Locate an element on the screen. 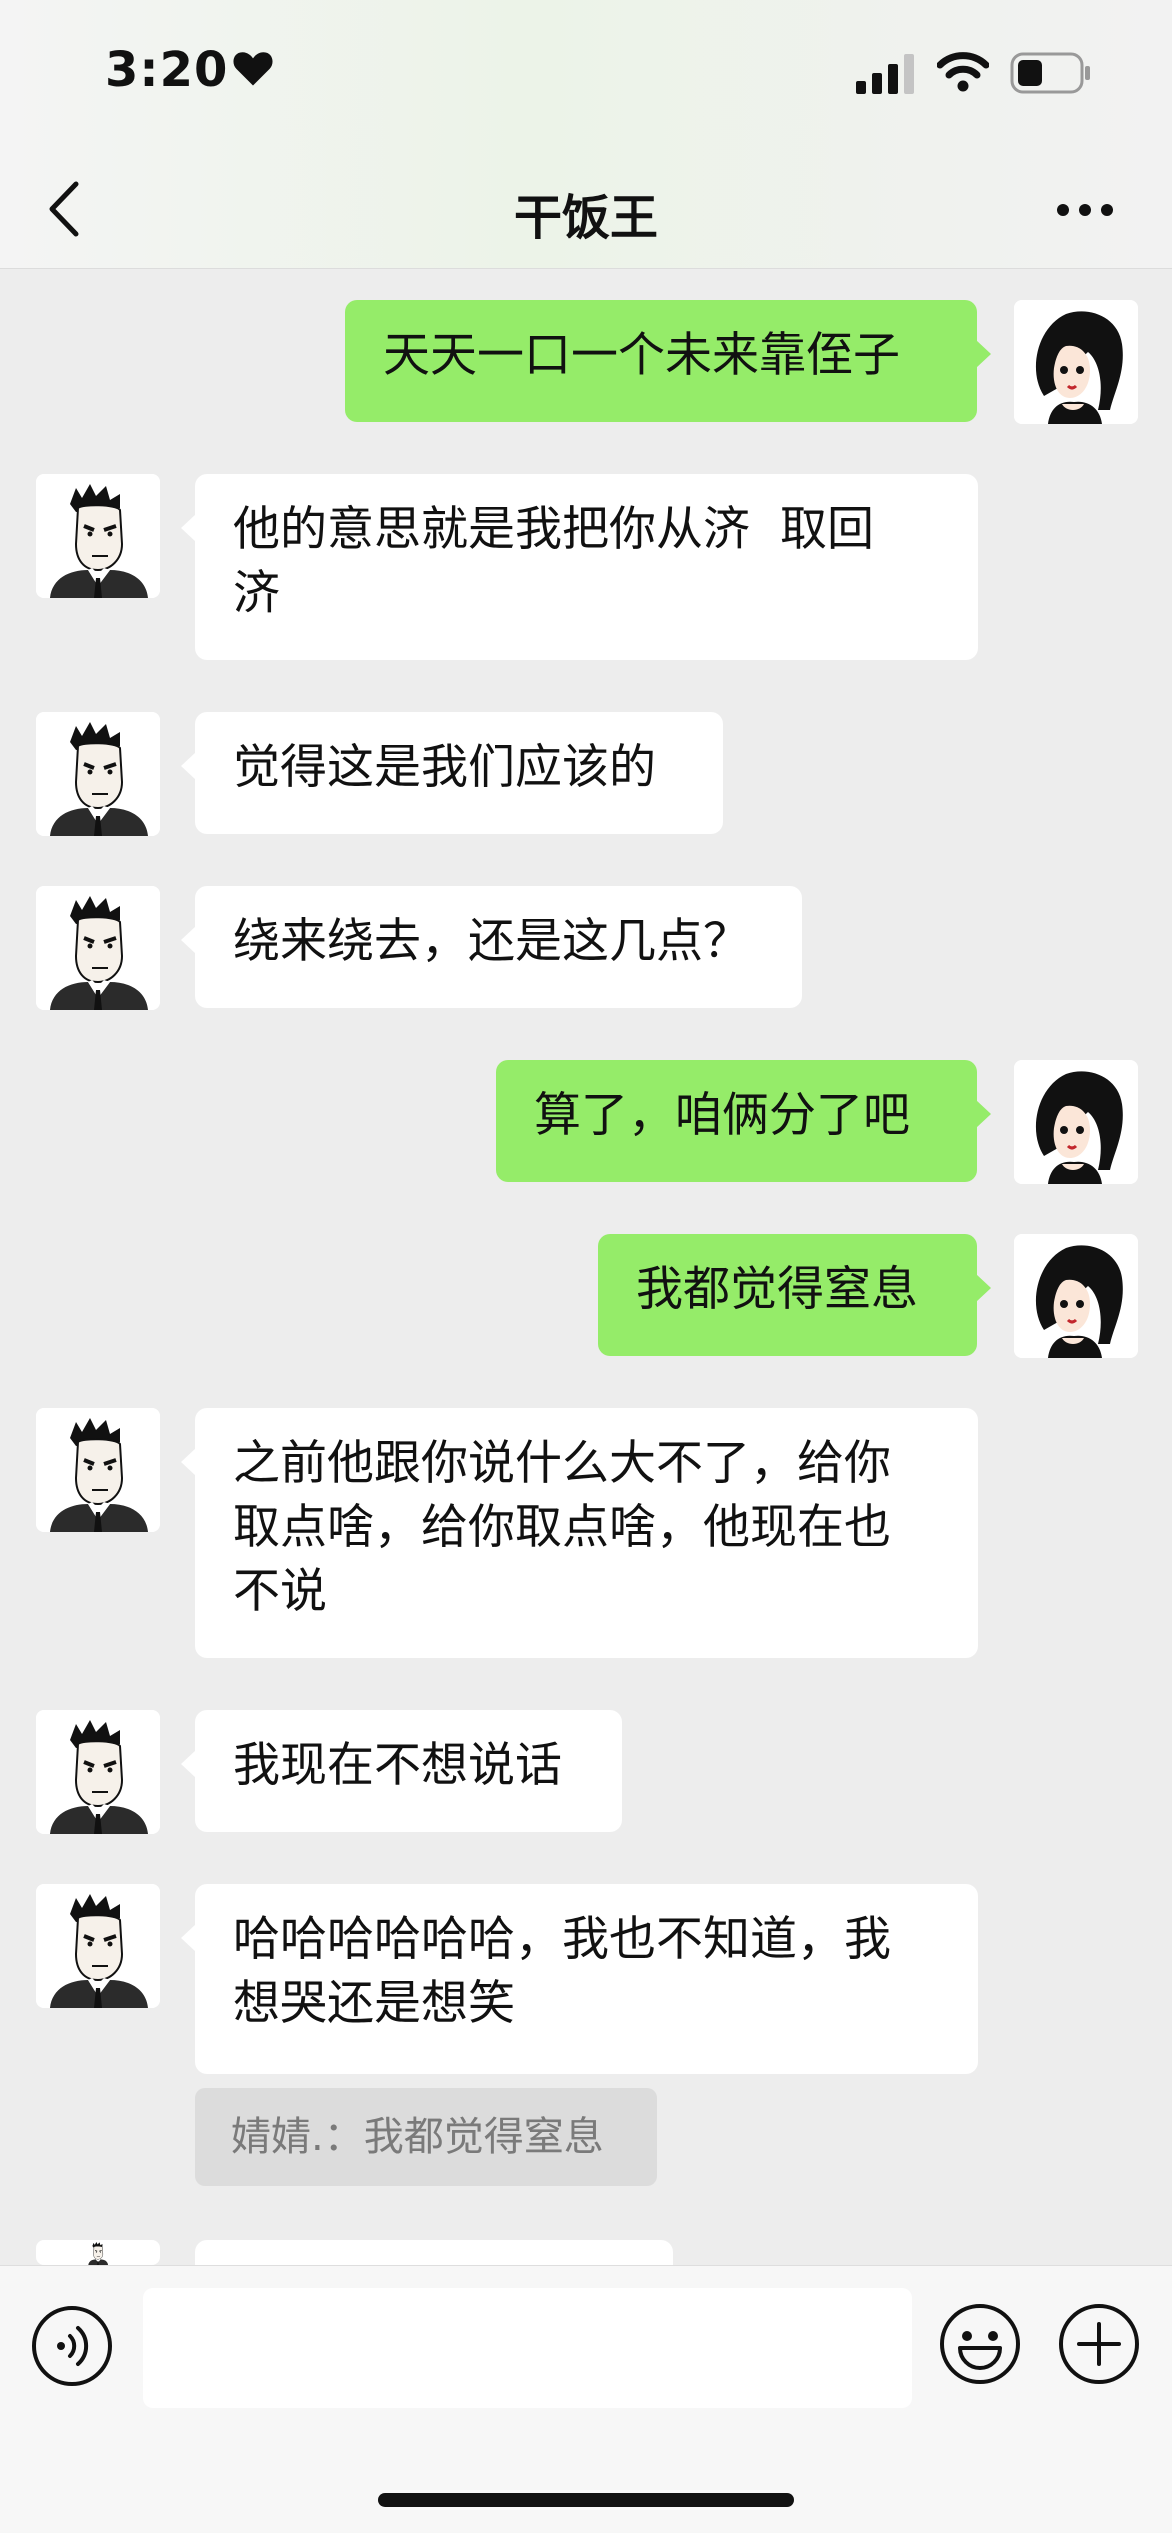 The width and height of the screenshot is (1172, 2533). message-text: 天天一口一个未来靠侄子 is located at coordinates (641, 355).